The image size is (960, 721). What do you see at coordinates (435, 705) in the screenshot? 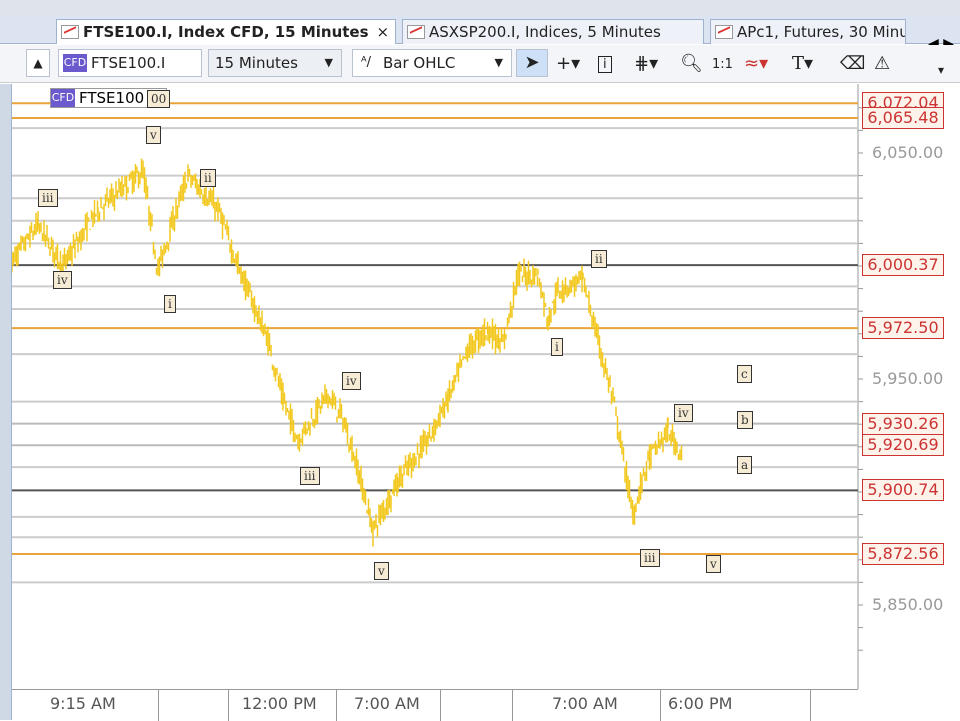
I see `time-axis: 9:15 AM 12:00 PM 7:00 AM 7:00 AM 6:00 PM` at bounding box center [435, 705].